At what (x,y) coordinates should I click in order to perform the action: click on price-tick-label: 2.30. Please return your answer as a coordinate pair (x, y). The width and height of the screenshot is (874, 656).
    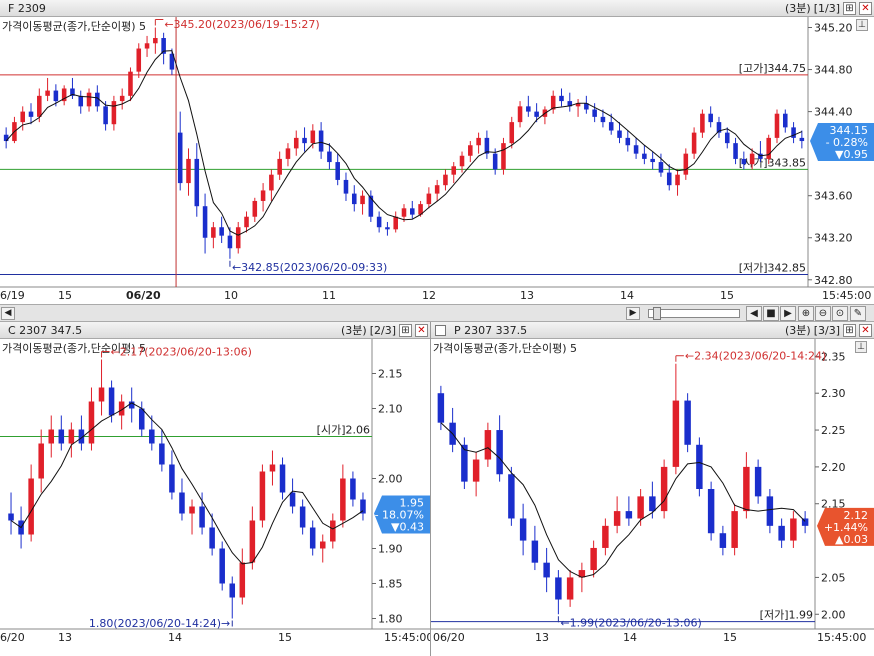
    Looking at the image, I should click on (833, 393).